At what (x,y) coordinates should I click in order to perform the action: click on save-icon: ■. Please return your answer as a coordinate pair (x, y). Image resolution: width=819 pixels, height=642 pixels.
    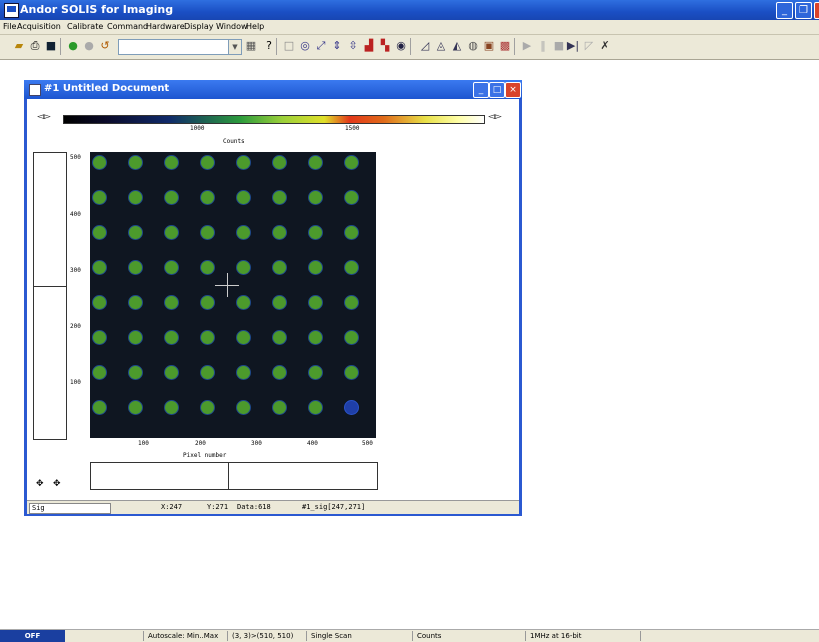
    Looking at the image, I should click on (51, 46).